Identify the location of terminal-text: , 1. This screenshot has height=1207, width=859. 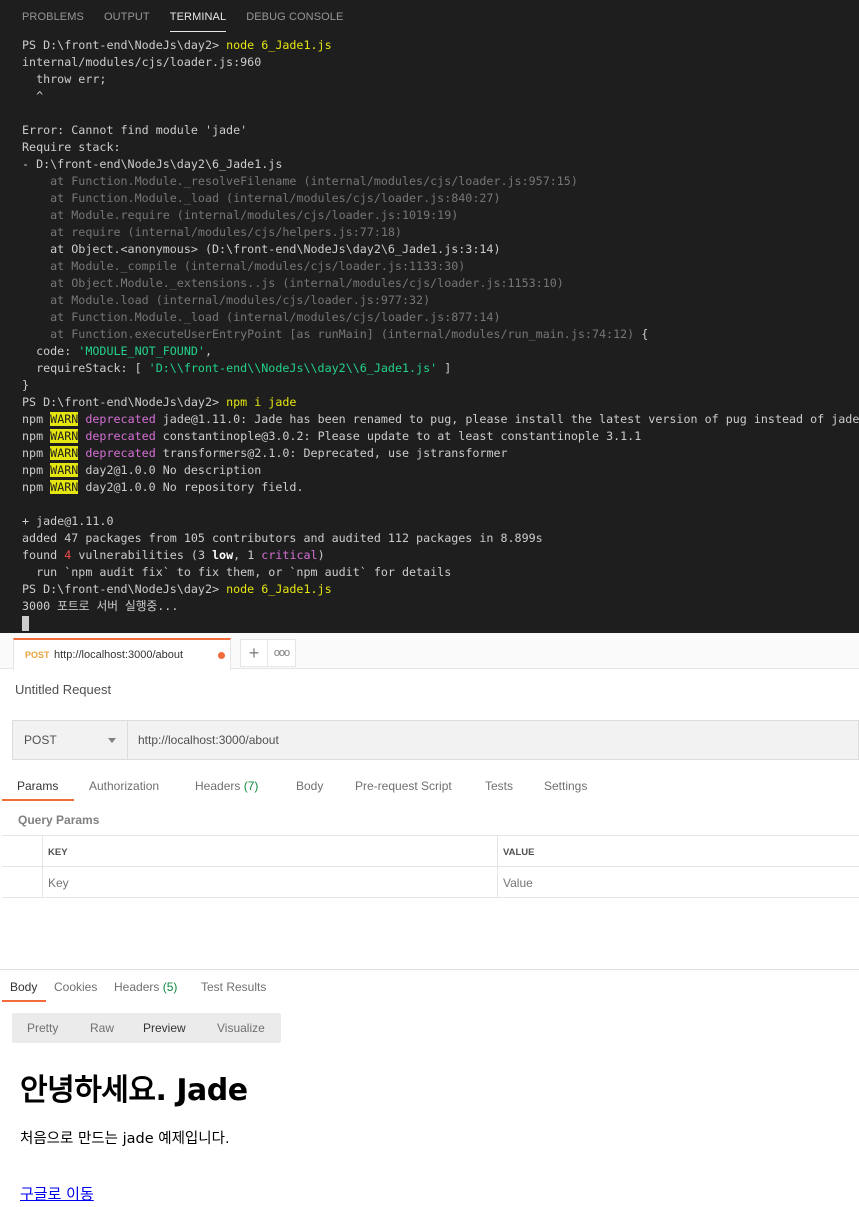
(247, 555).